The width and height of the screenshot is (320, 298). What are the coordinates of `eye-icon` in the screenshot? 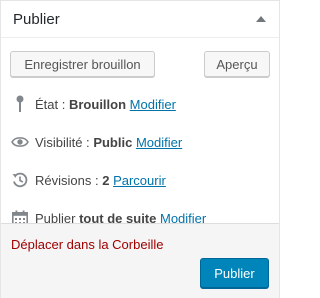 It's located at (20, 142).